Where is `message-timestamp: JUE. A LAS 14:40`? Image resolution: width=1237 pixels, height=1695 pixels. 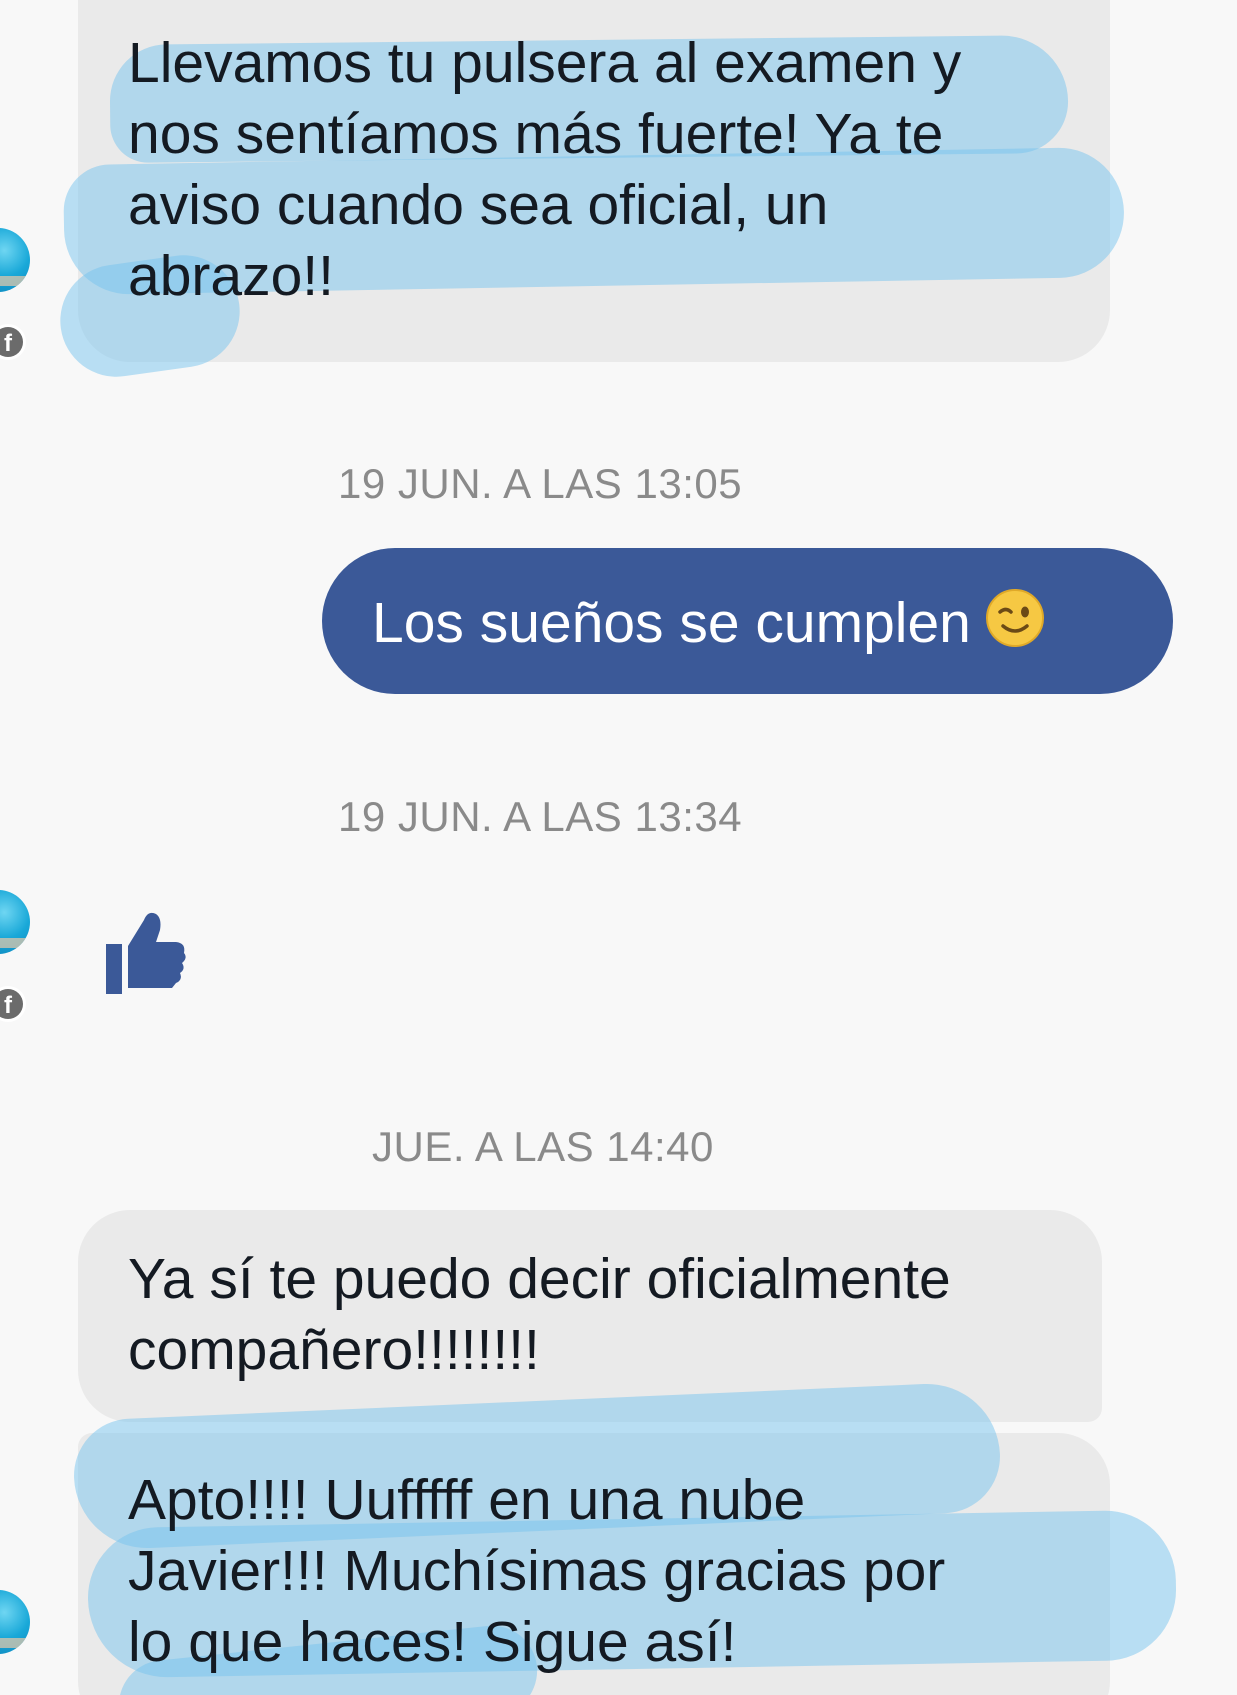
message-timestamp: JUE. A LAS 14:40 is located at coordinates (543, 1146).